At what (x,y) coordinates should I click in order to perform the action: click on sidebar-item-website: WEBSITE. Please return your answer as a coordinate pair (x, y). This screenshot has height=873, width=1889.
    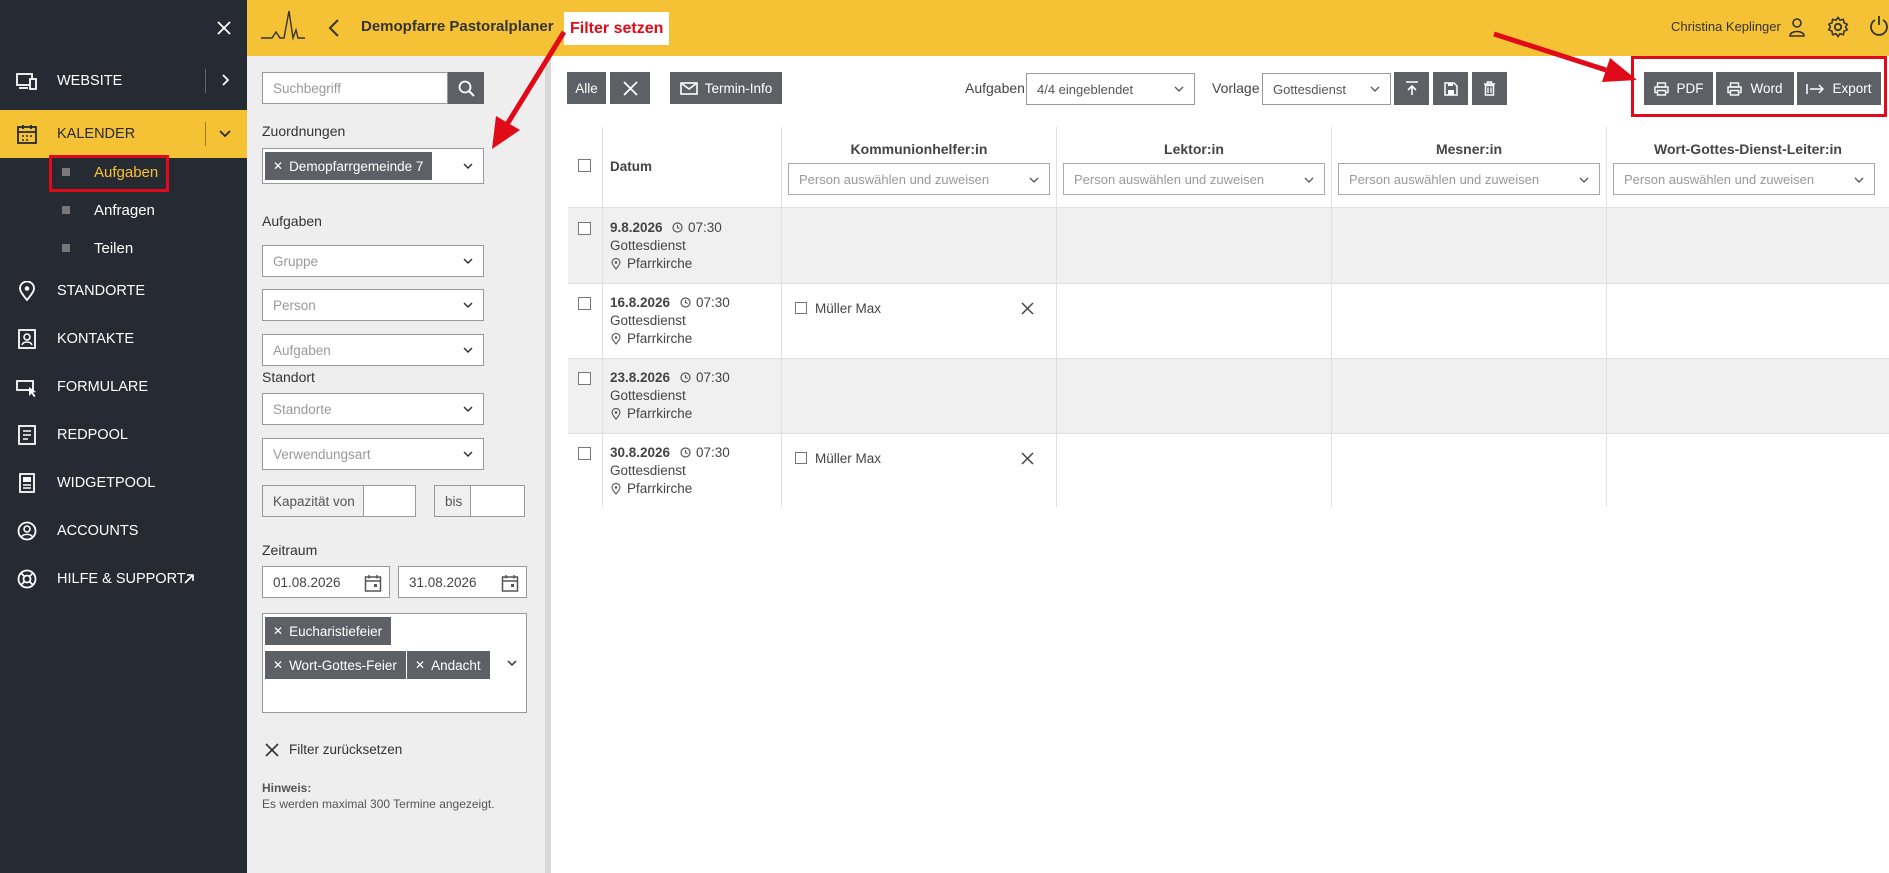
    Looking at the image, I should click on (123, 81).